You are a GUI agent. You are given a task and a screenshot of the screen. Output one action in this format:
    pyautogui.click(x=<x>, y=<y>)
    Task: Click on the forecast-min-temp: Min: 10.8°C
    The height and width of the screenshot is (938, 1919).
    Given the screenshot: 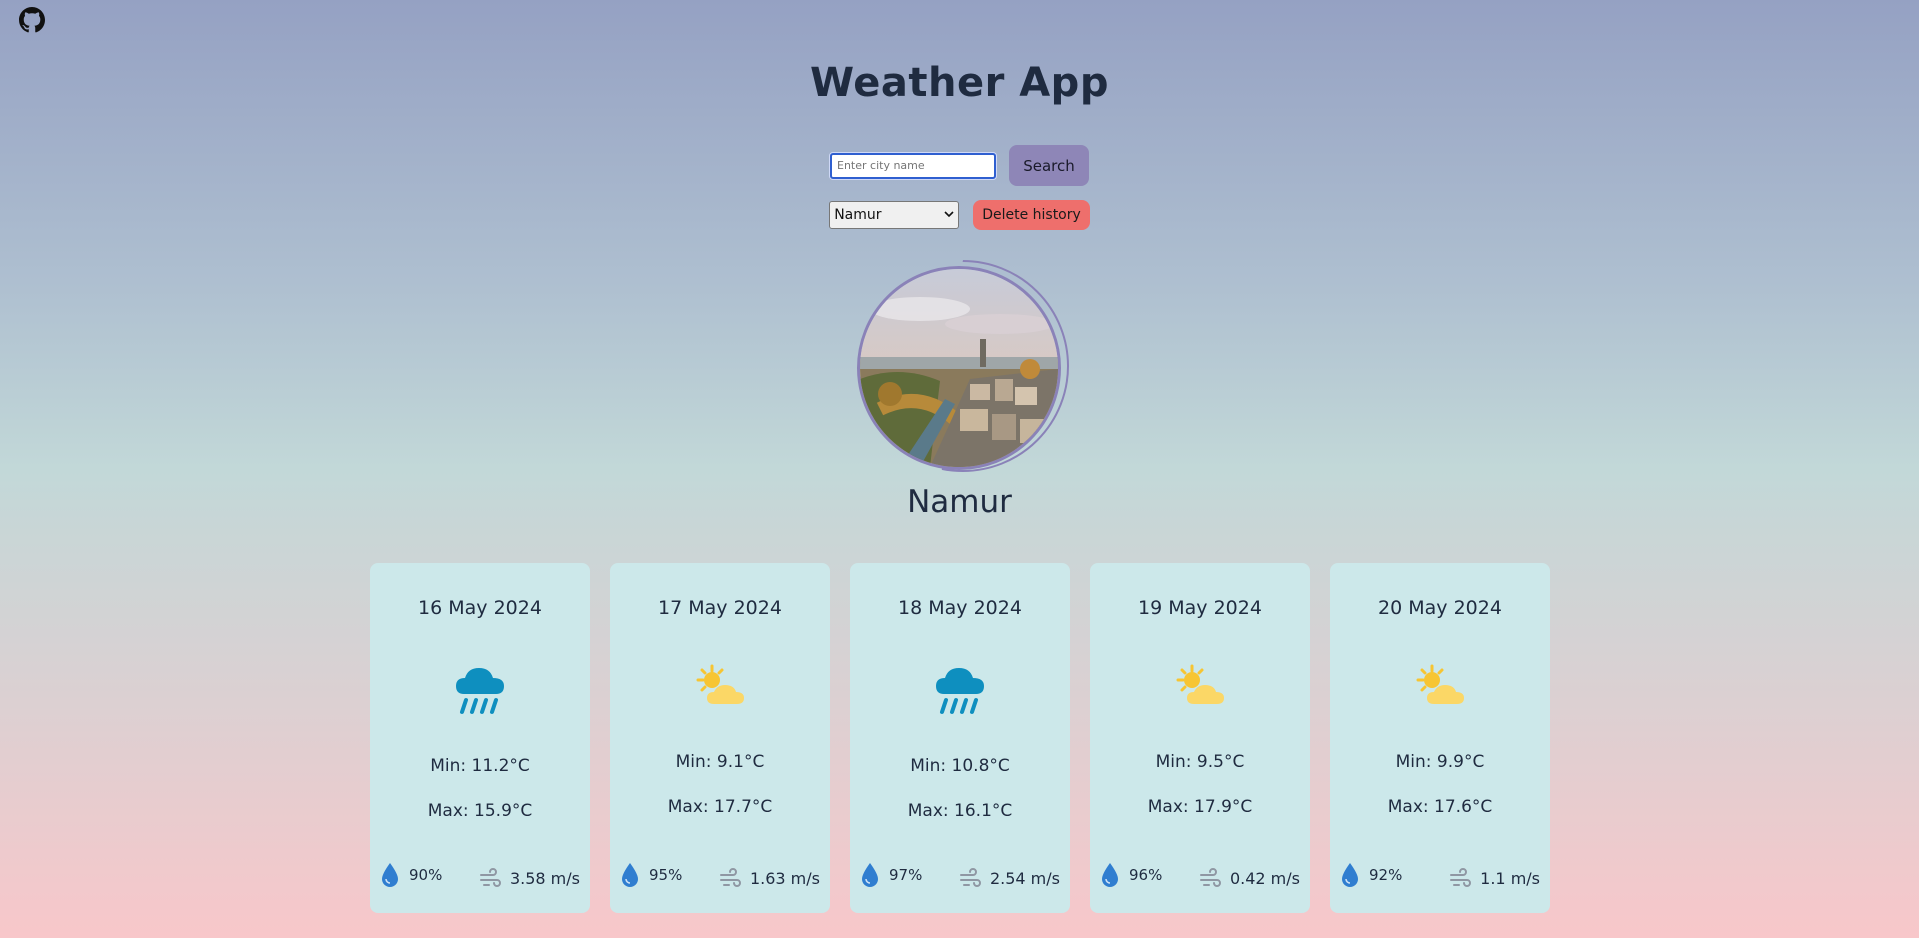 What is the action you would take?
    pyautogui.click(x=960, y=766)
    